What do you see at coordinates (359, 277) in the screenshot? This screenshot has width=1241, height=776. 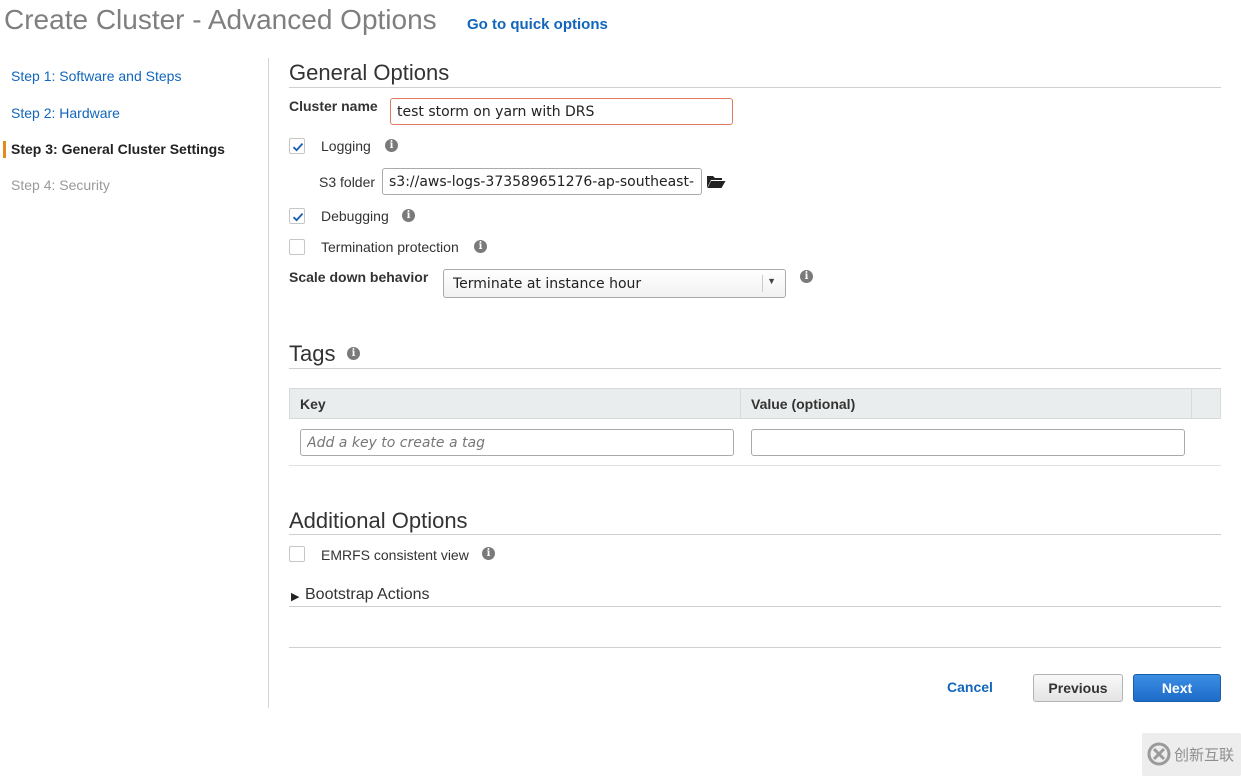 I see `scale-down-behavior-label: Scale down behavior` at bounding box center [359, 277].